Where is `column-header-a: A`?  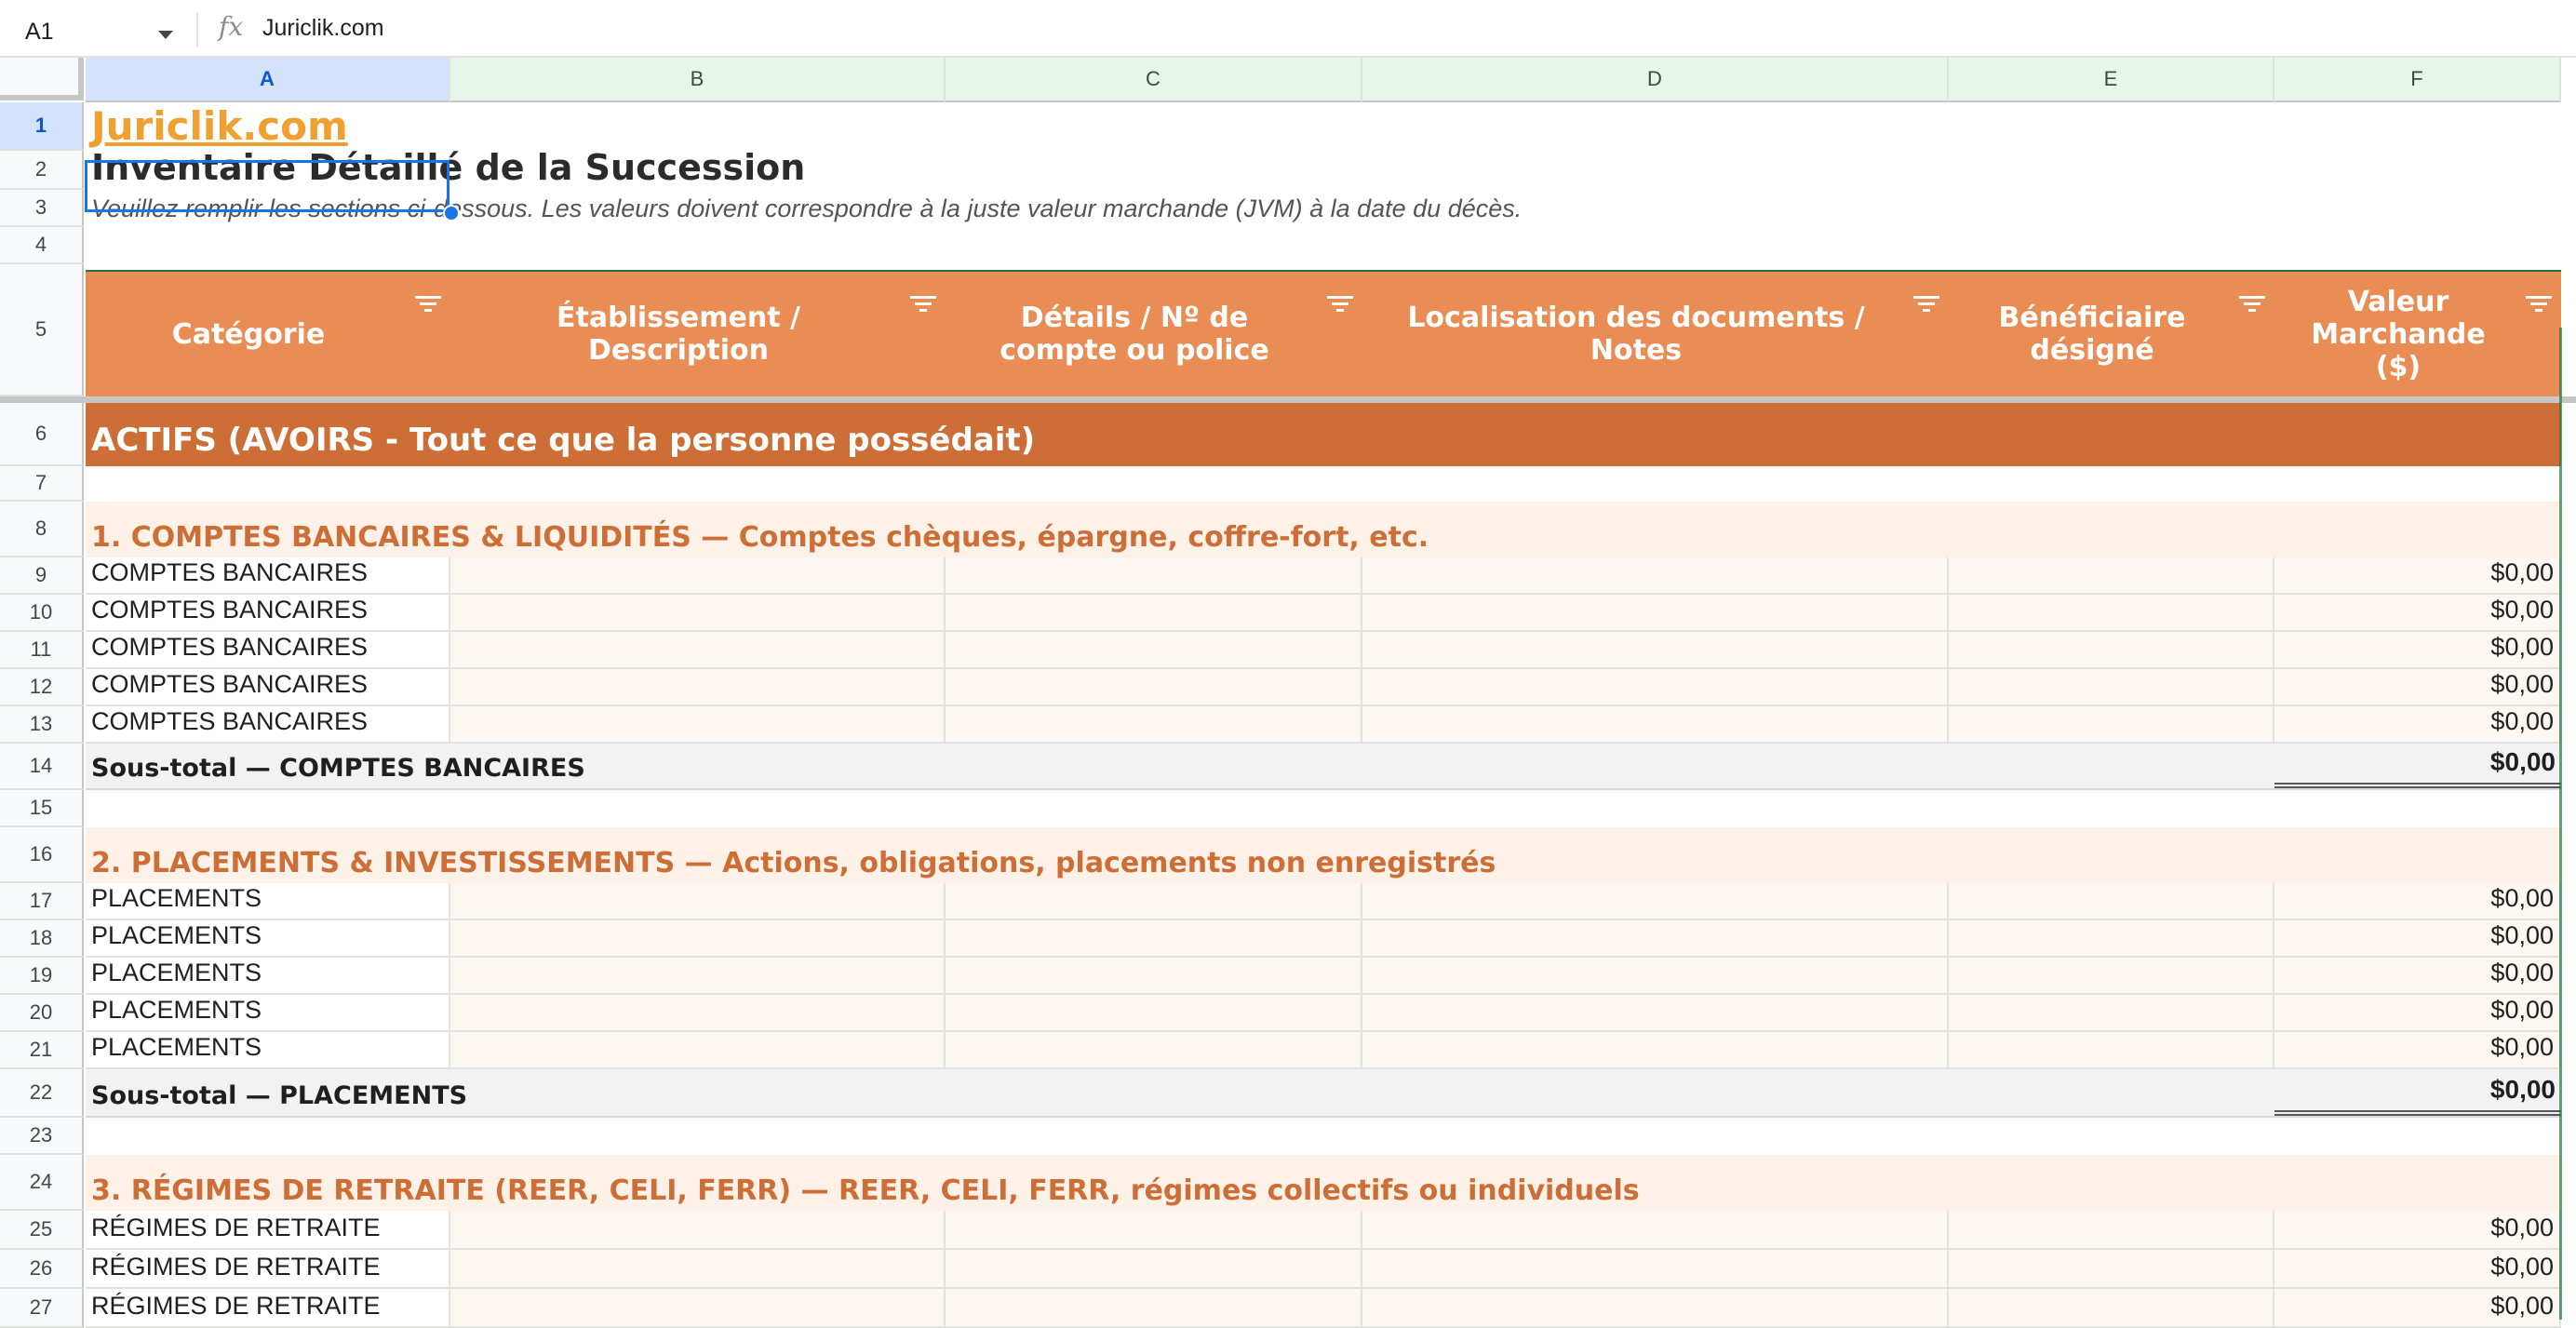 column-header-a: A is located at coordinates (268, 80).